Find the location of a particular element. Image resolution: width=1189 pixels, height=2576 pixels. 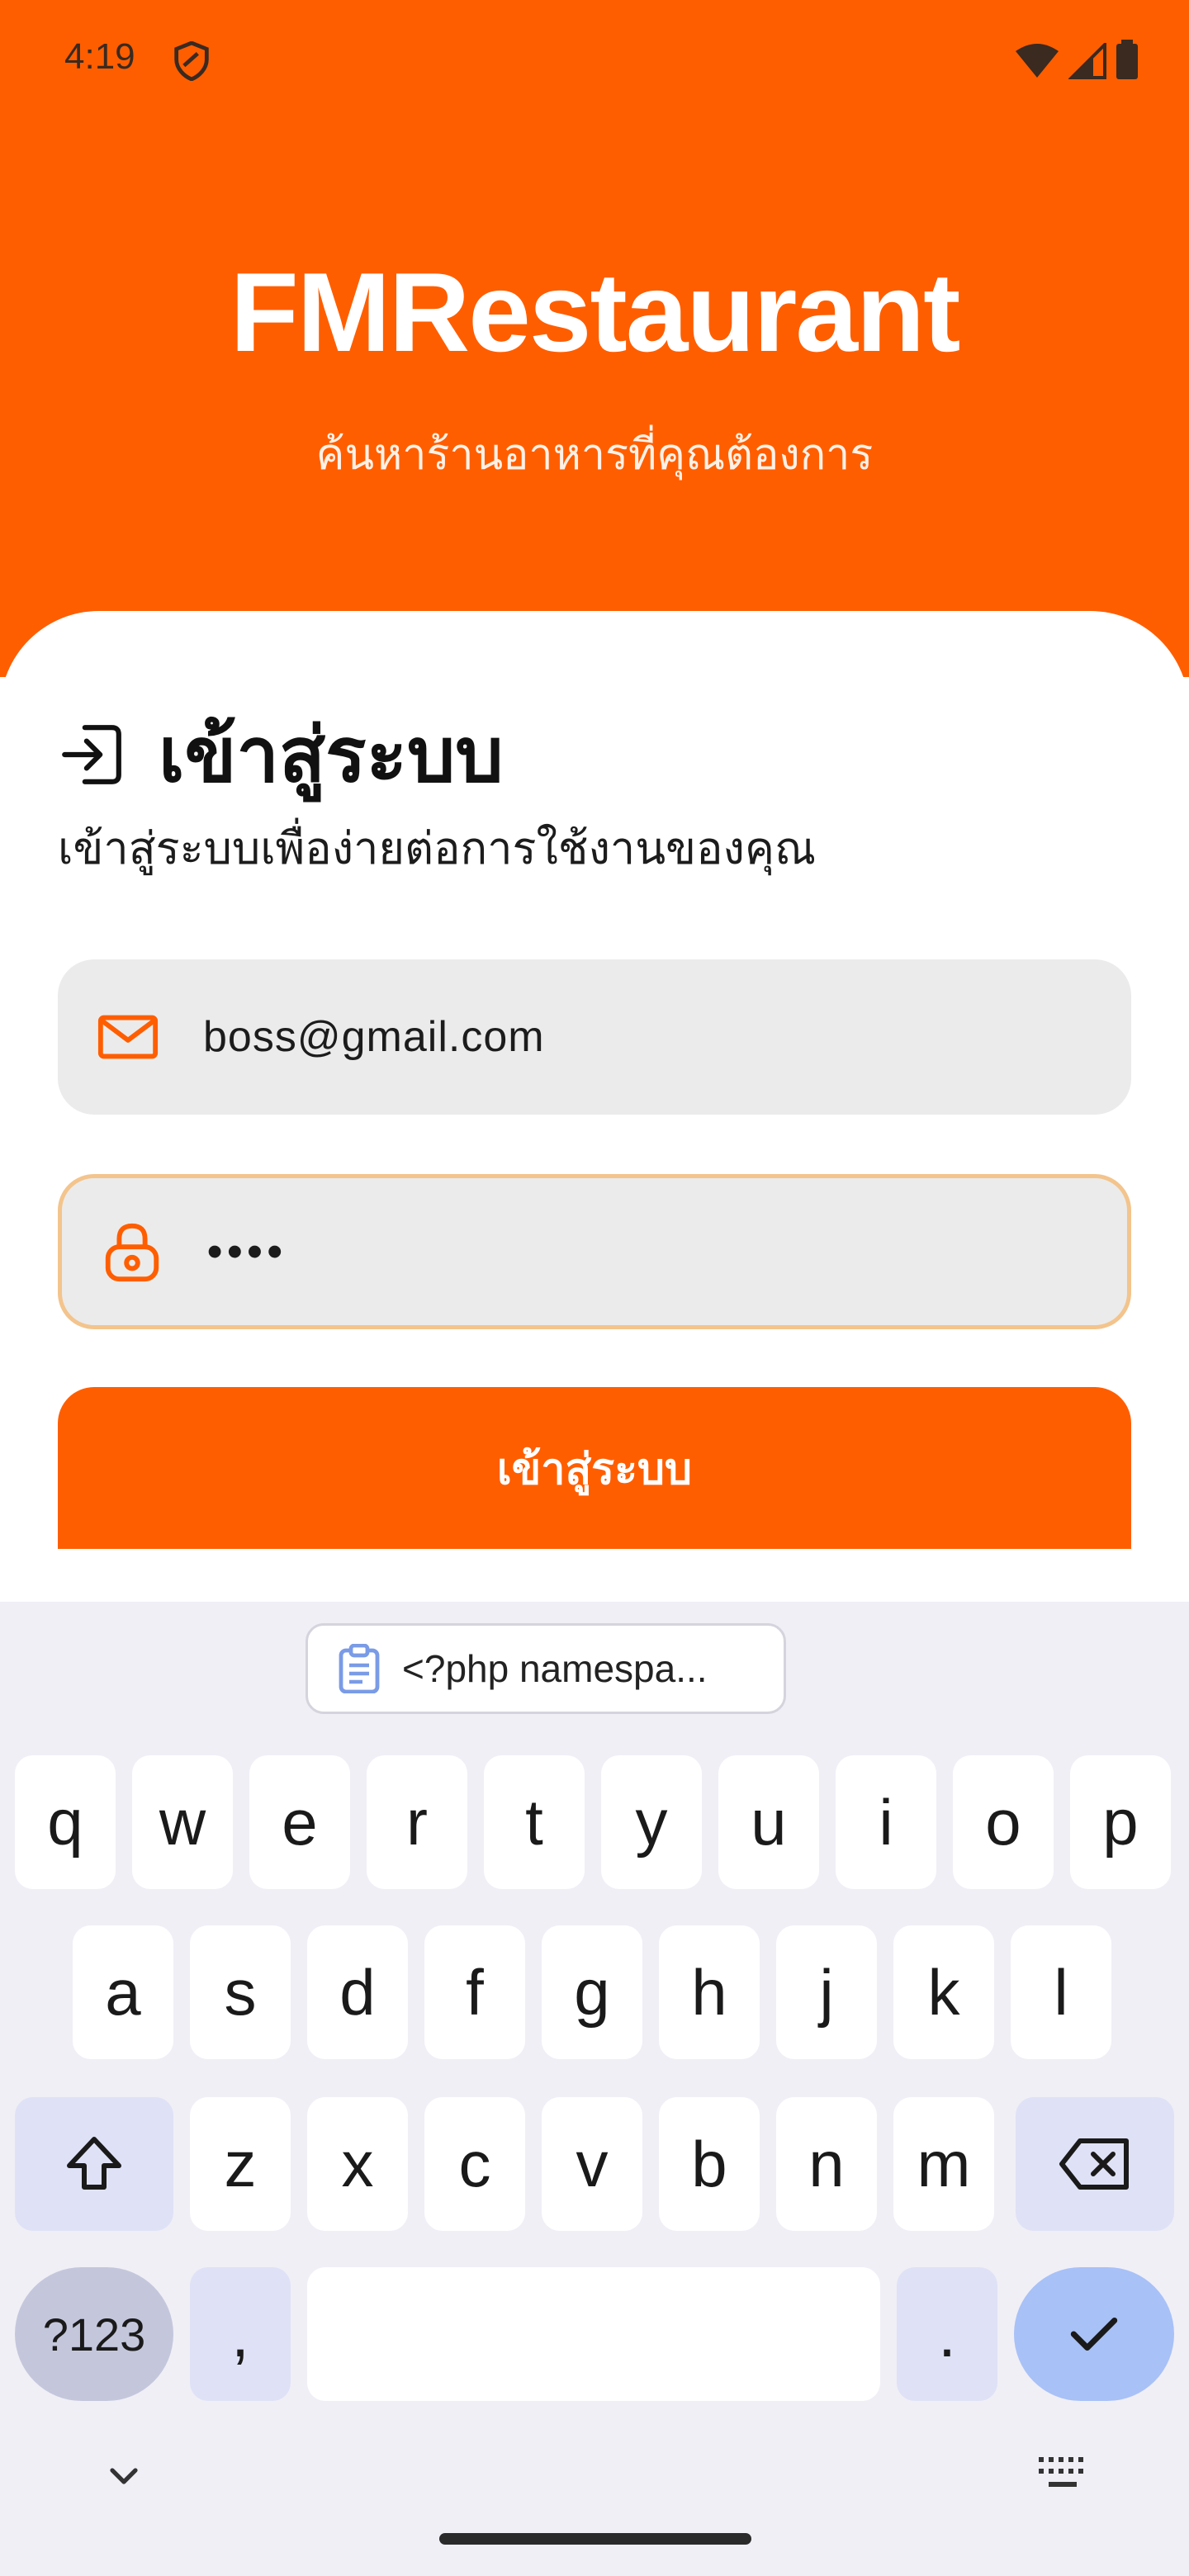

key-s: s is located at coordinates (240, 1992).